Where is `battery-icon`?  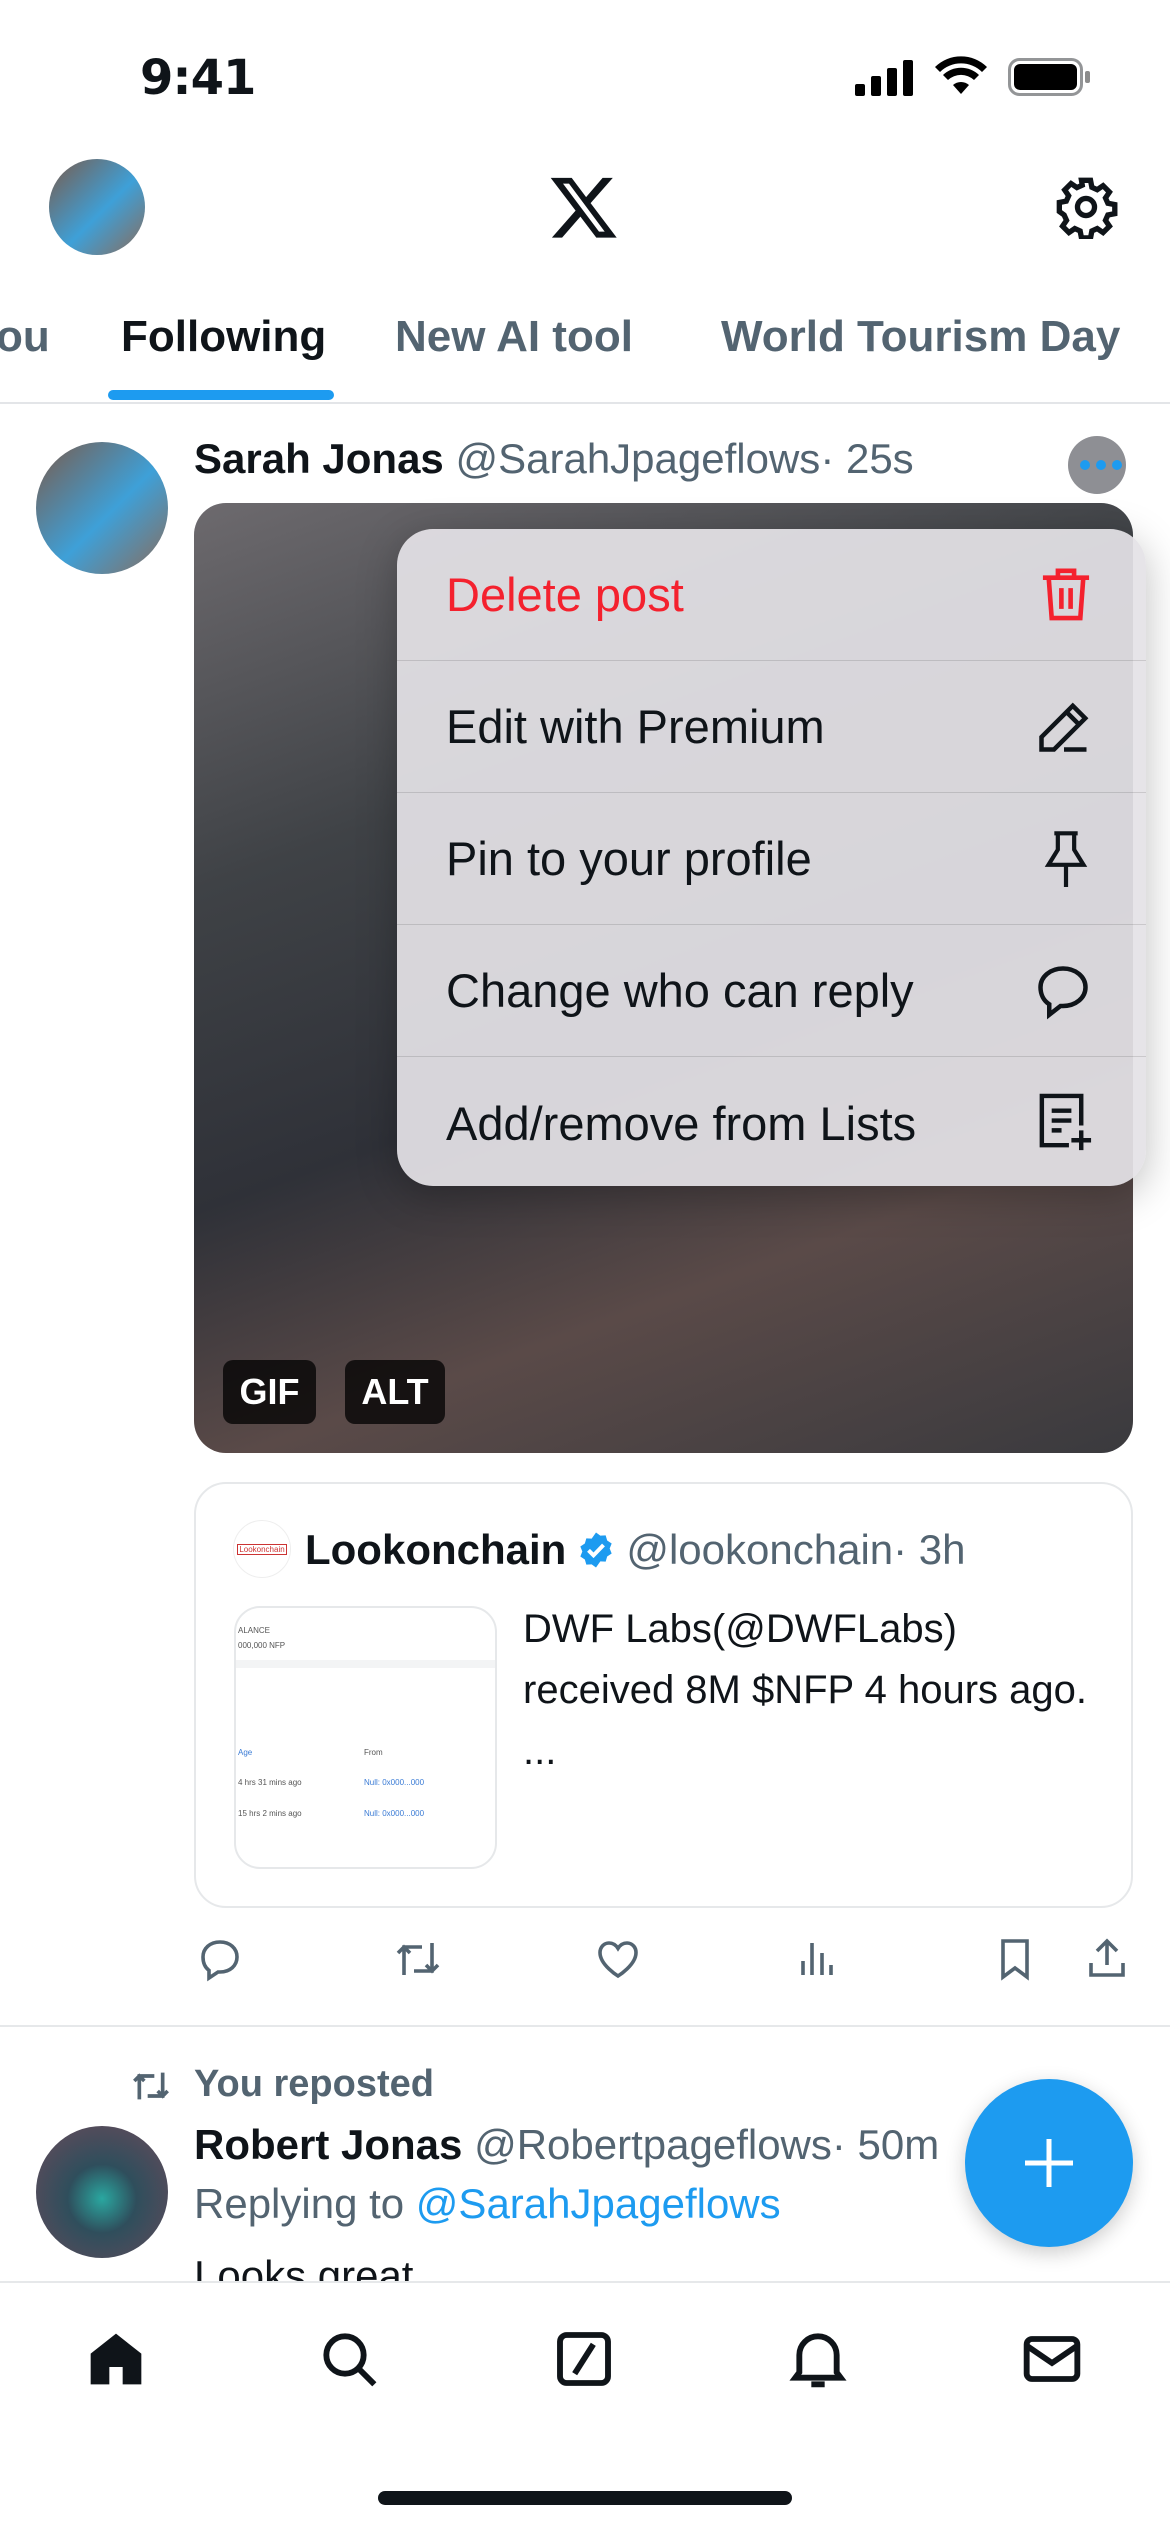 battery-icon is located at coordinates (1049, 77).